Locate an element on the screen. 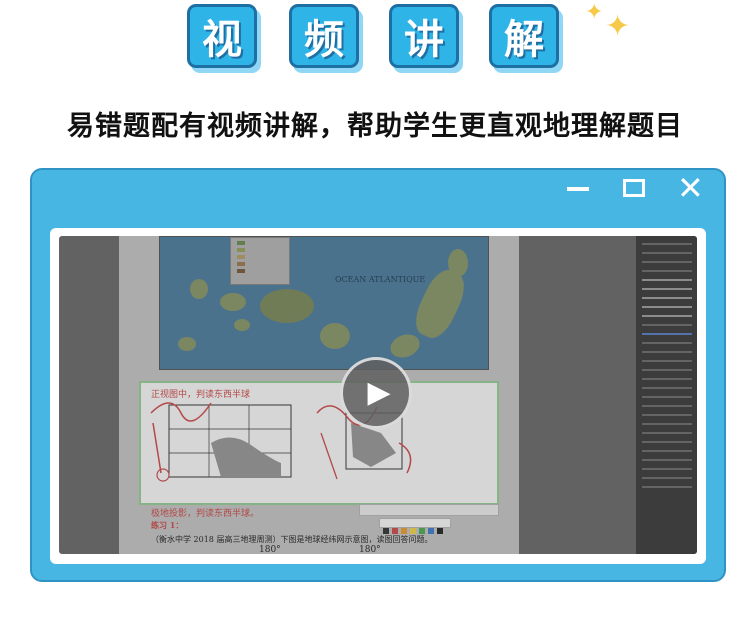  play-icon: ▶ is located at coordinates (379, 392).